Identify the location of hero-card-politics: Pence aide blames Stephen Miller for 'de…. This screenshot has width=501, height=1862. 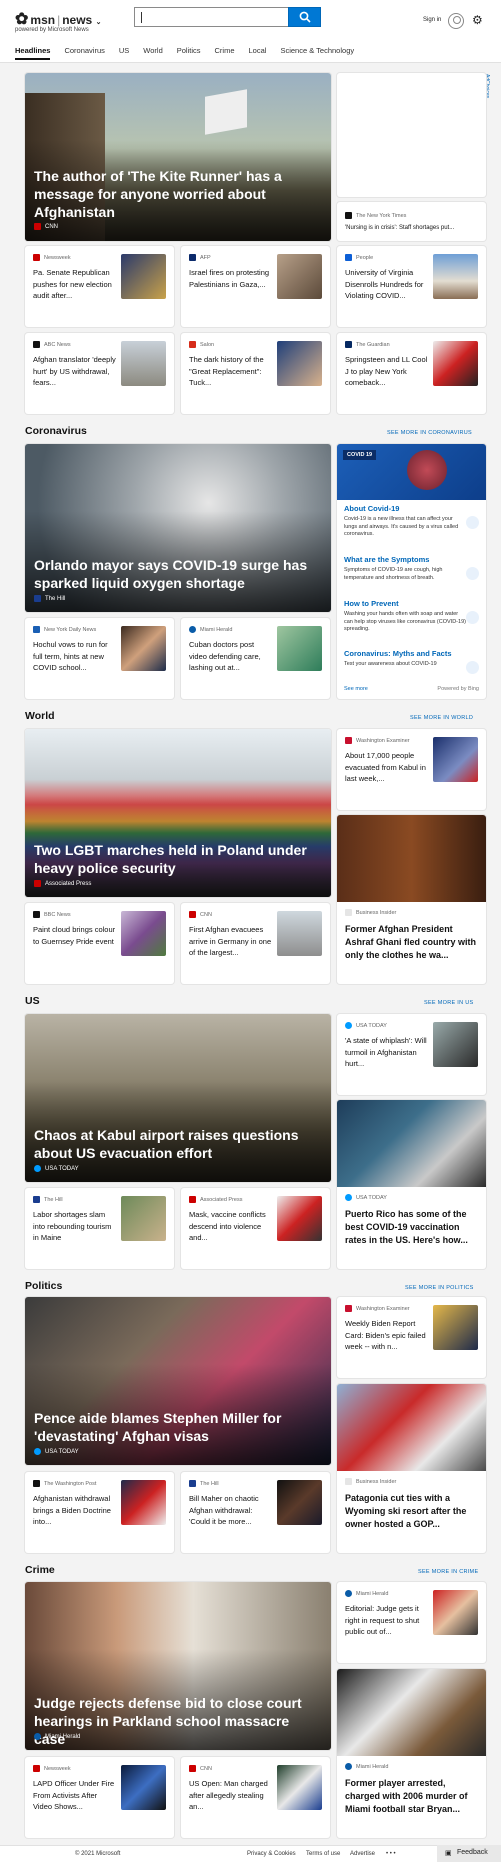
(178, 1381).